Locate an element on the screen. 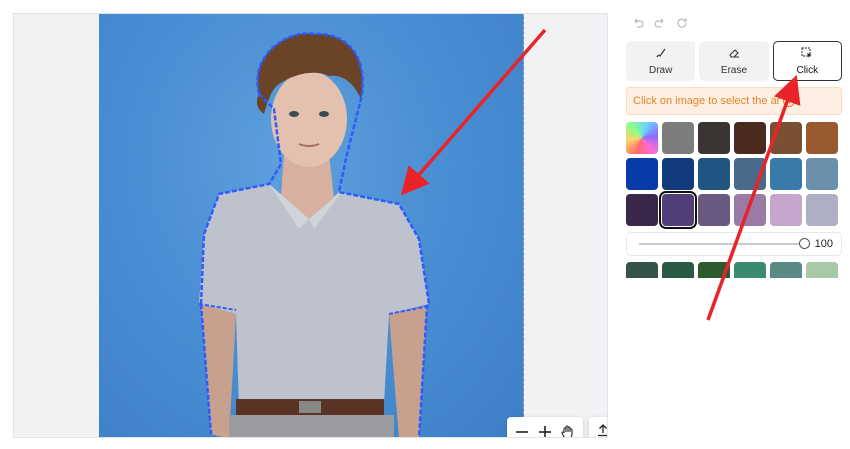 The width and height of the screenshot is (850, 449). erase-mode-button: Erase is located at coordinates (734, 61).